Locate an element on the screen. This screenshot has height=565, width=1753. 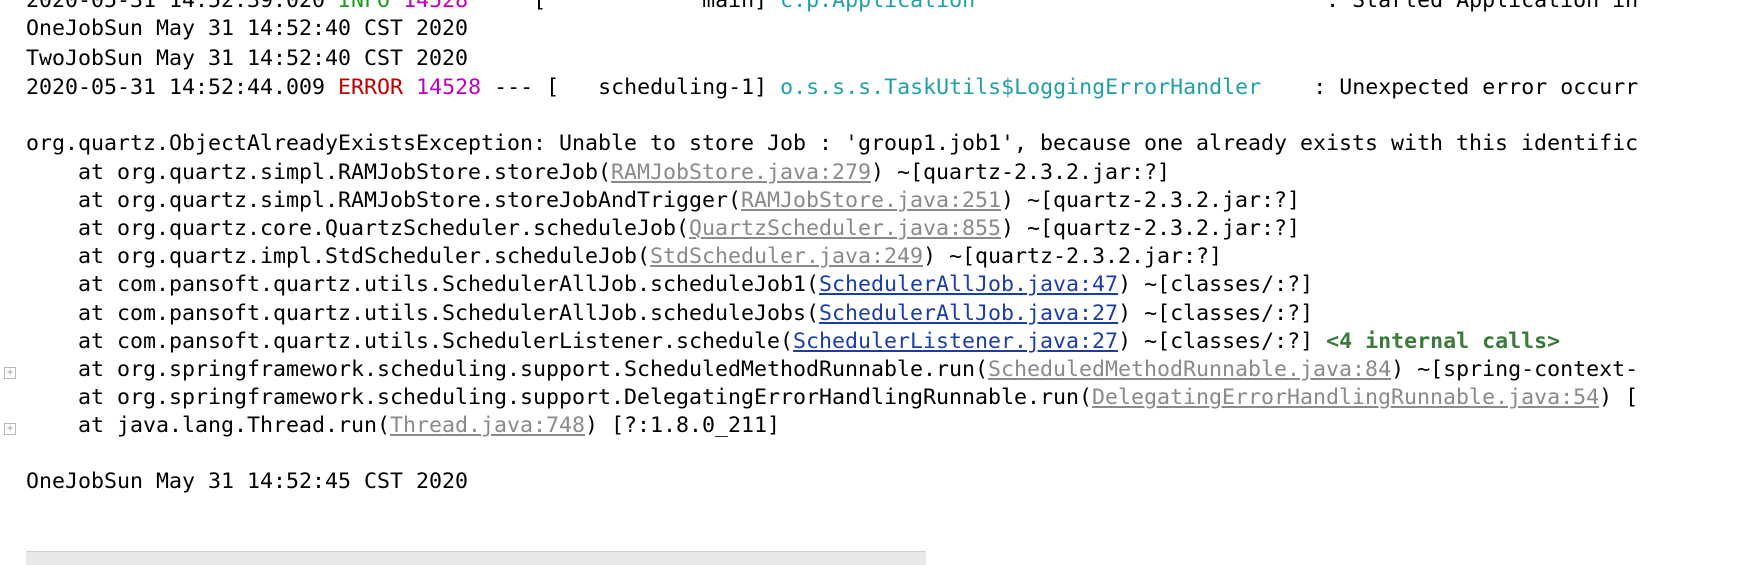
source-link: StdScheduler.java:249 is located at coordinates (786, 256).